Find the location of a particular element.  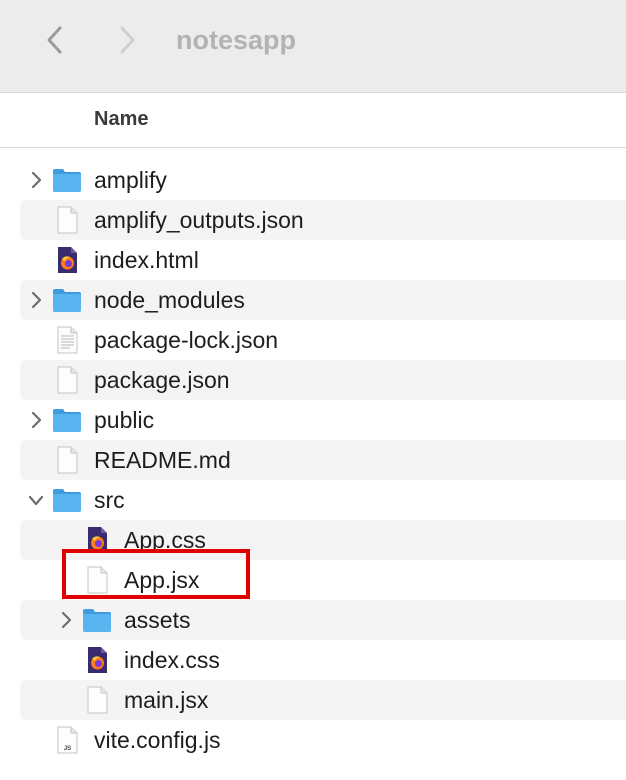

js-badge: JS is located at coordinates (67, 749).